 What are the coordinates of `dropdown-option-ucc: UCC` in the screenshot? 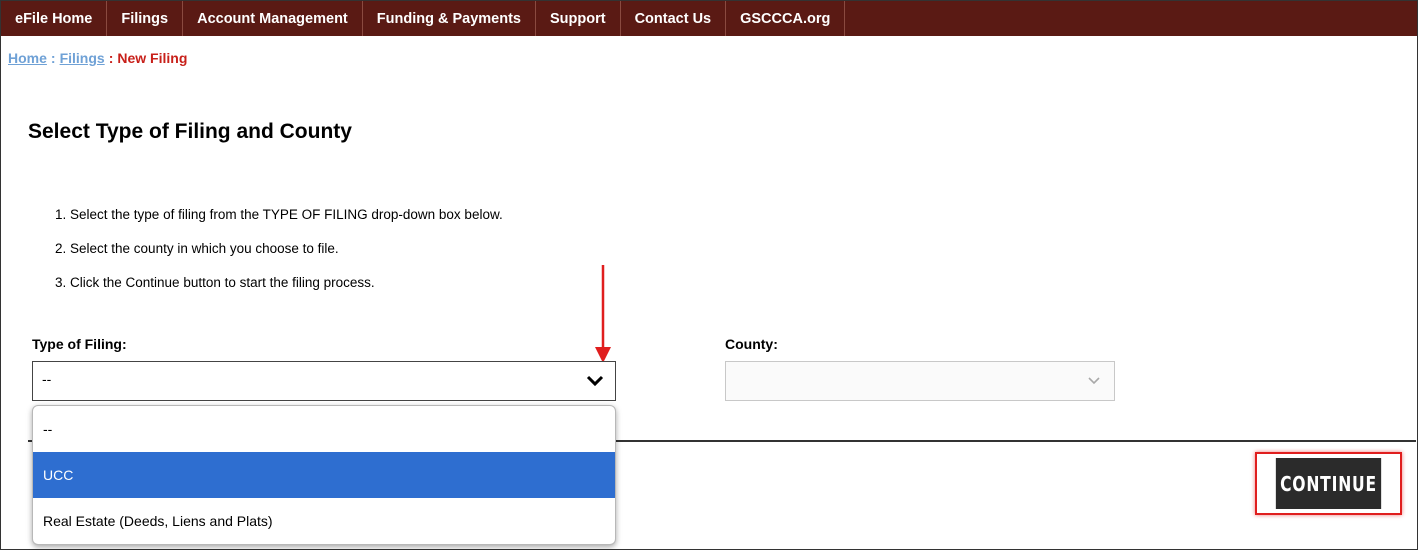 It's located at (324, 475).